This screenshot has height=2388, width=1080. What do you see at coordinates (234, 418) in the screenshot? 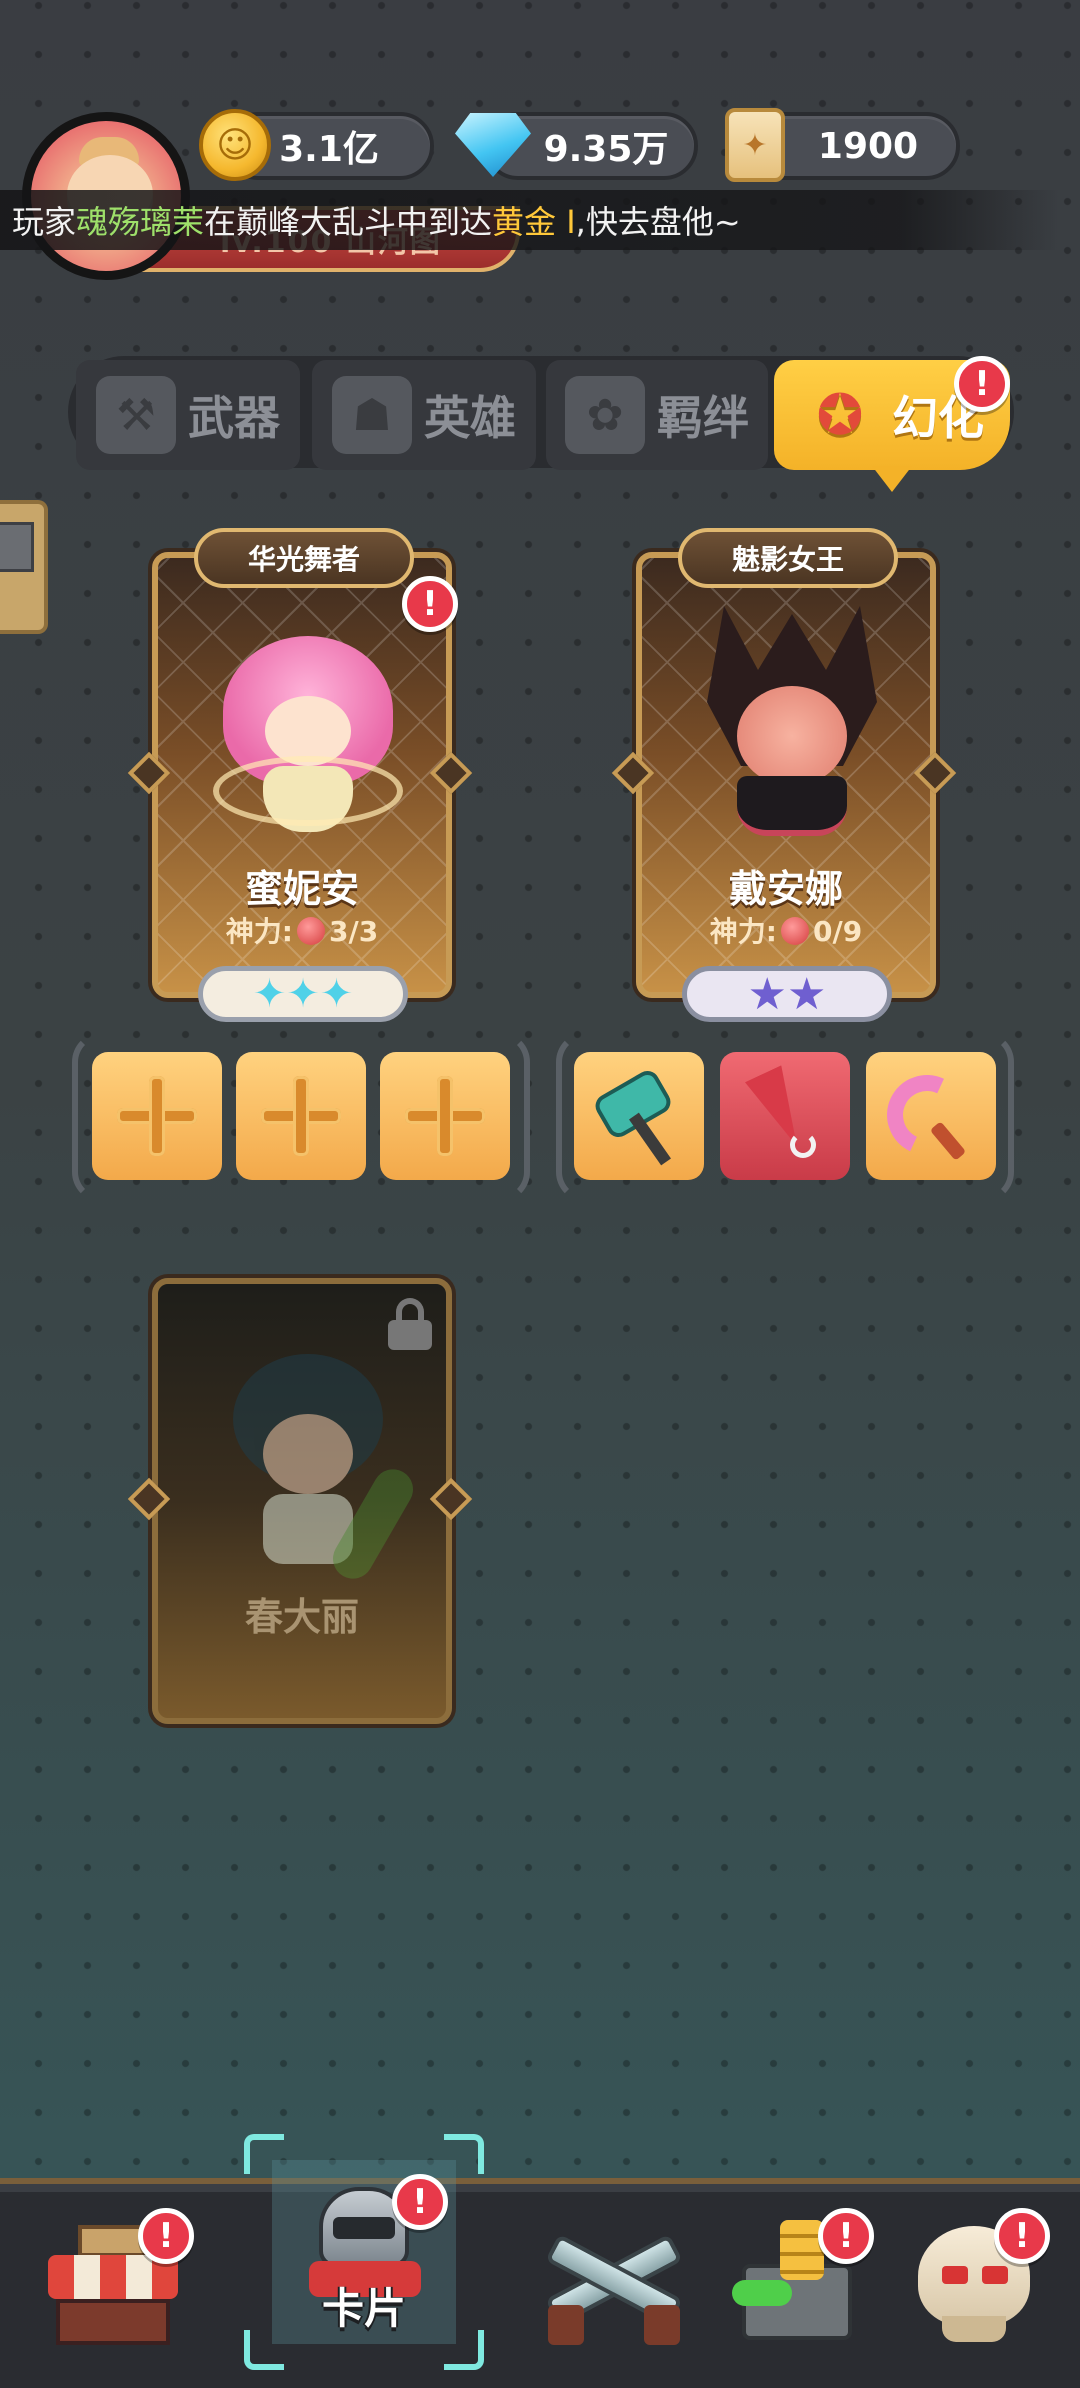
I see `tab-weapon-label: 武器` at bounding box center [234, 418].